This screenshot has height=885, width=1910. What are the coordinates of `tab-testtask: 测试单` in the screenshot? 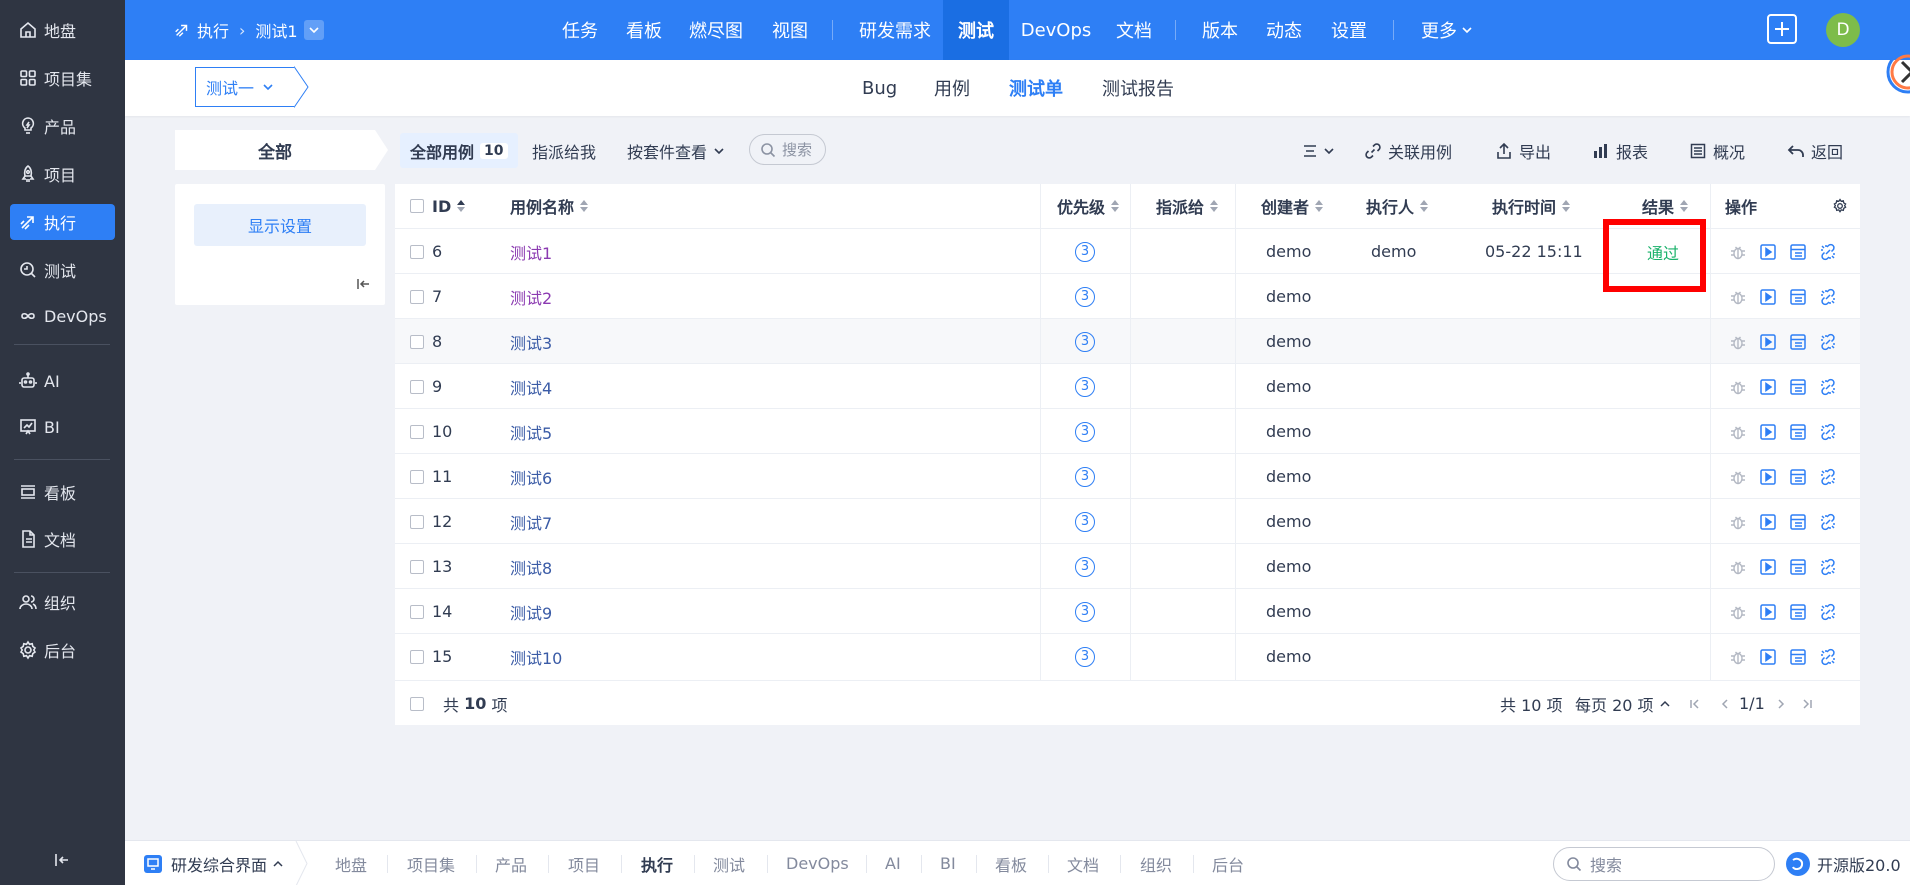 It's located at (1036, 88).